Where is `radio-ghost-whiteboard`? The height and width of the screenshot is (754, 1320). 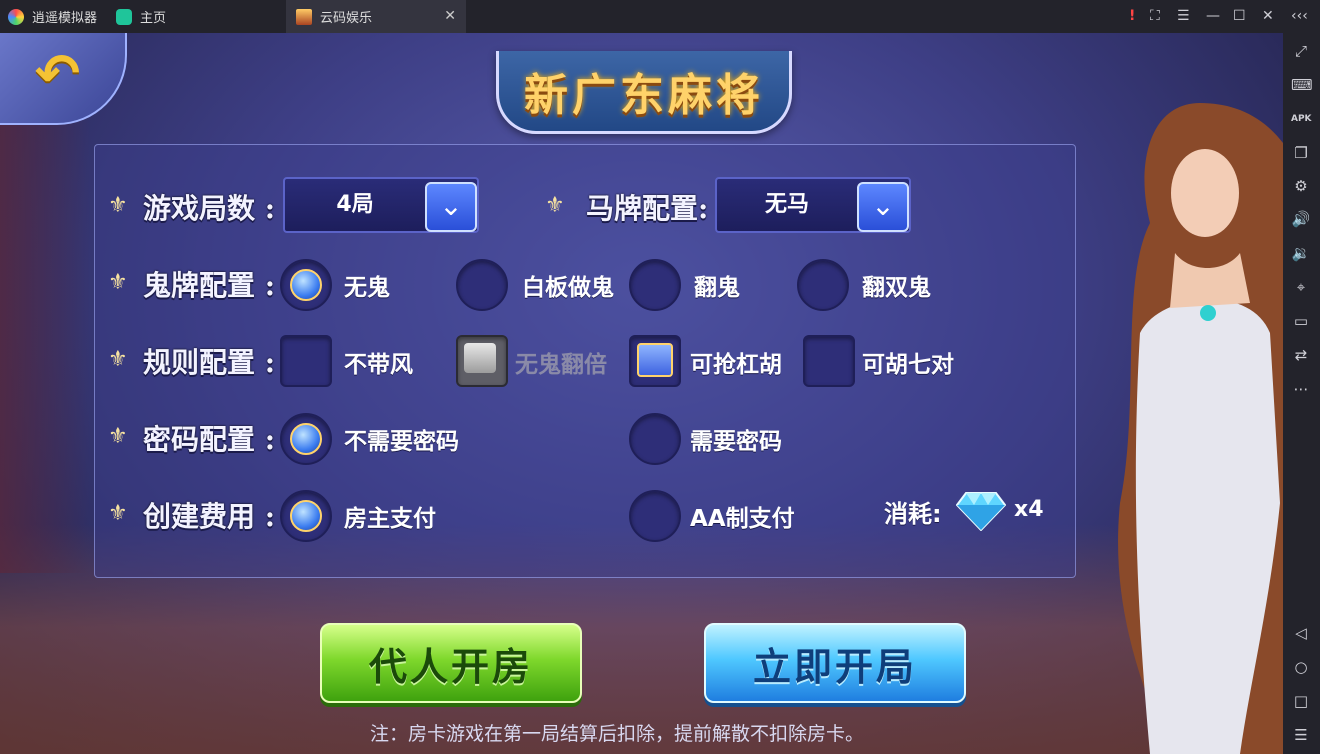 radio-ghost-whiteboard is located at coordinates (482, 285).